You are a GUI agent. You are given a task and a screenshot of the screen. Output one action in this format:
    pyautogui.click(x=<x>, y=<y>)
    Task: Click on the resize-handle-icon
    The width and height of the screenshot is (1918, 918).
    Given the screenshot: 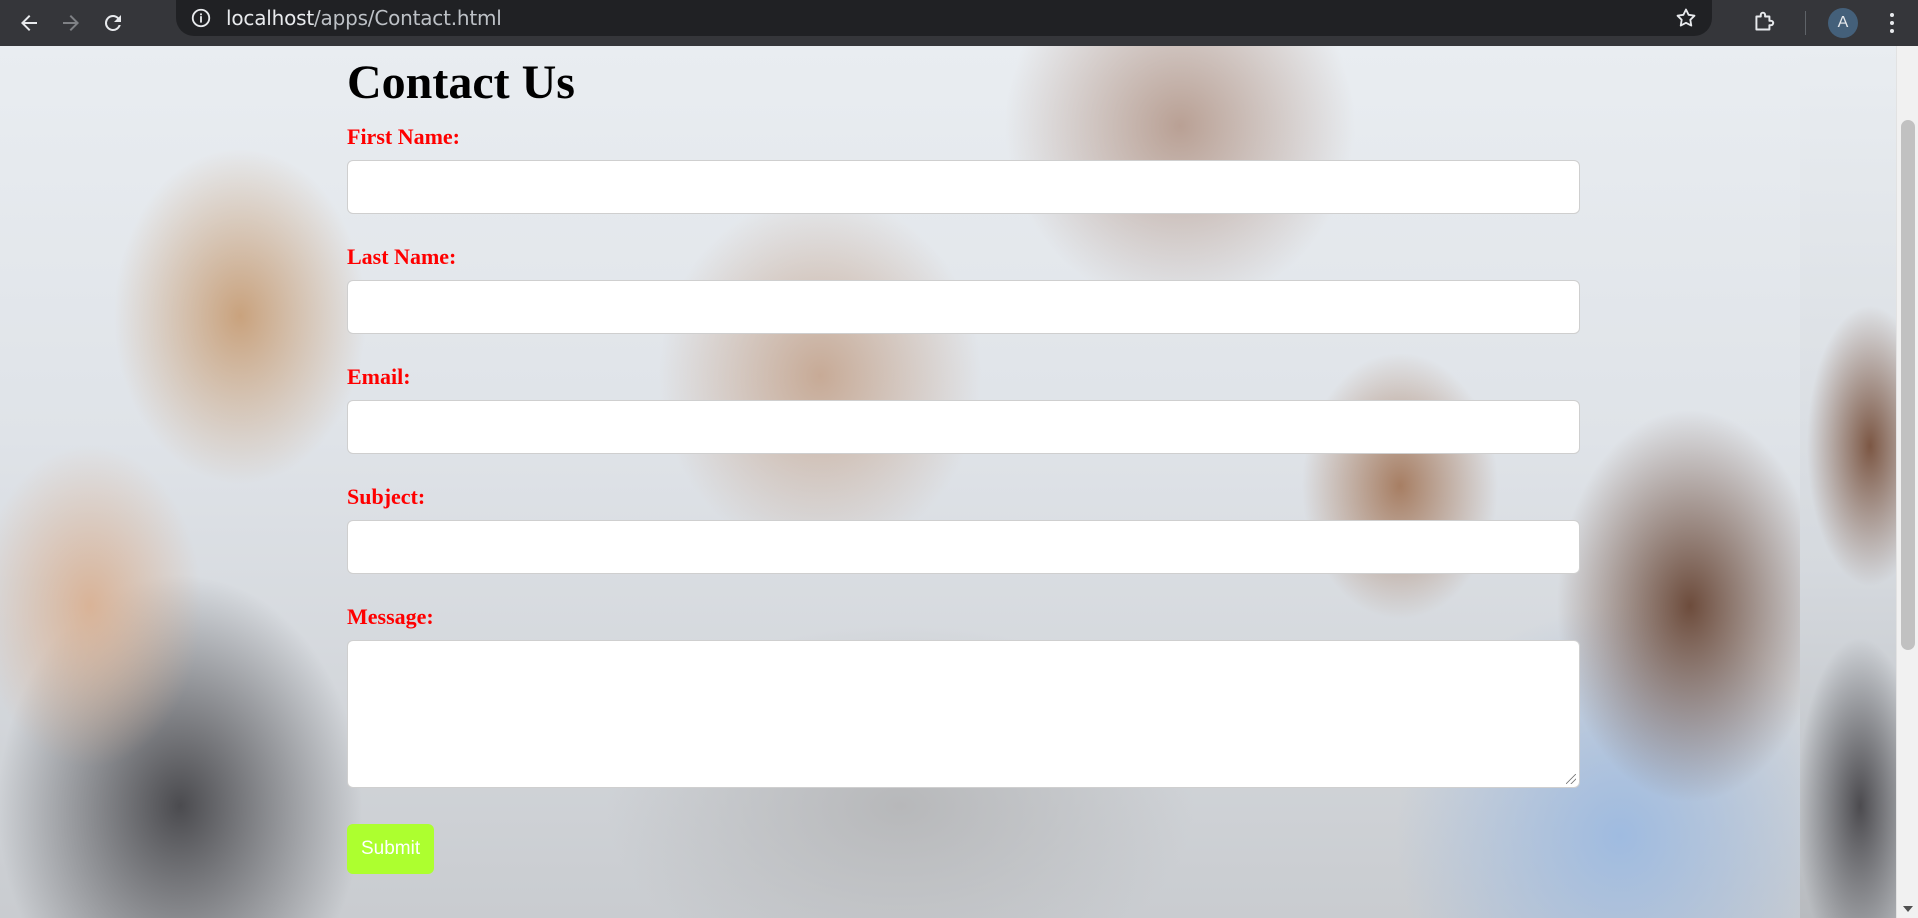 What is the action you would take?
    pyautogui.click(x=1571, y=779)
    